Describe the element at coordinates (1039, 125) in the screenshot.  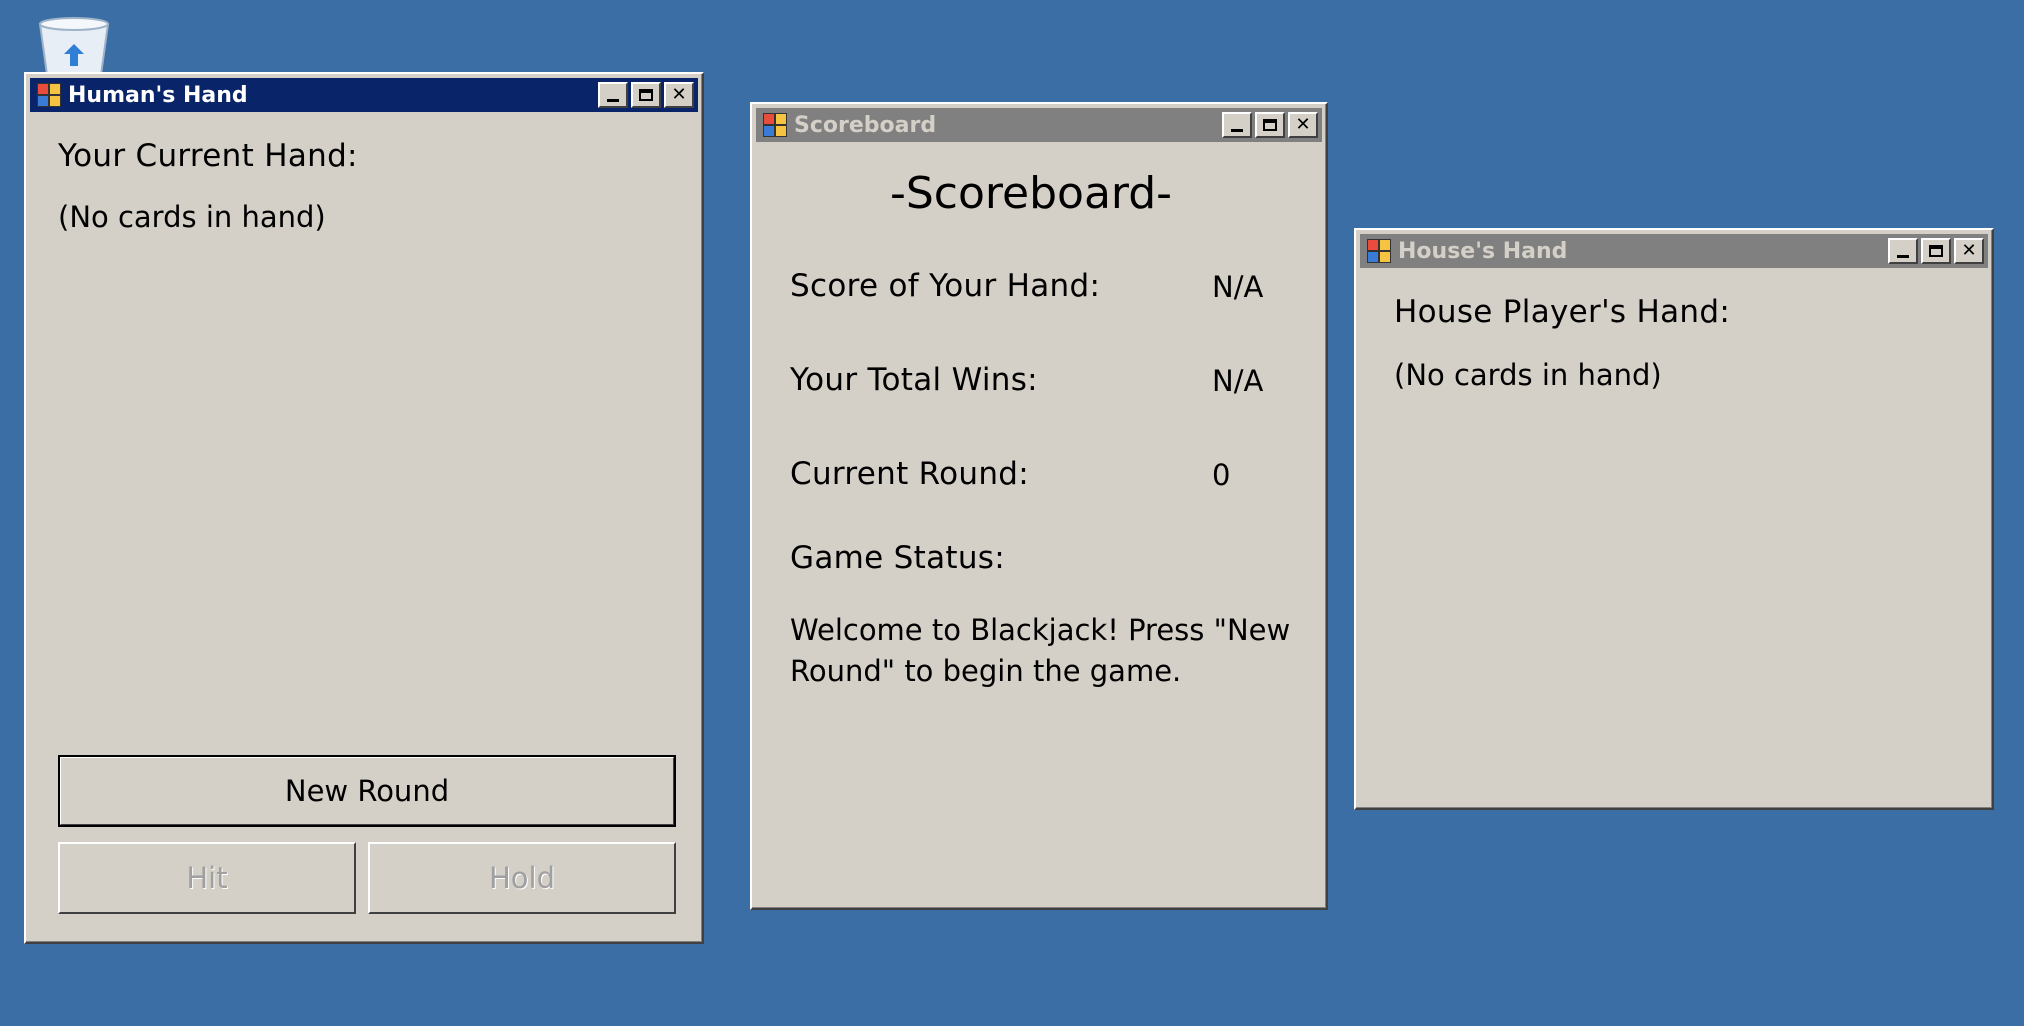
I see `scoreboard-titlebar: Scoreboard ✕` at that location.